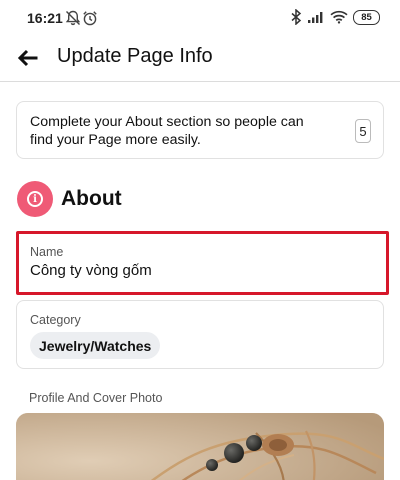  I want to click on cover-photo-image, so click(200, 446).